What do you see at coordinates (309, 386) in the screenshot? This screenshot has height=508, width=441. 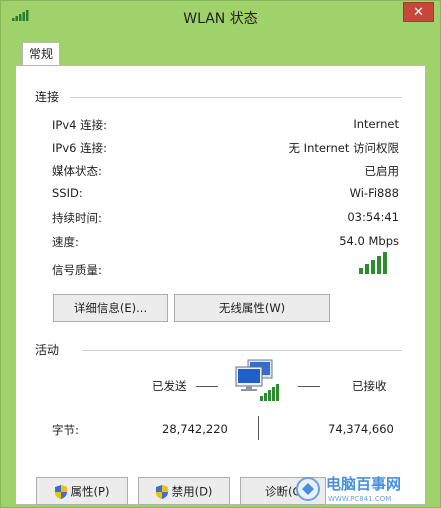 I see `received-dash` at bounding box center [309, 386].